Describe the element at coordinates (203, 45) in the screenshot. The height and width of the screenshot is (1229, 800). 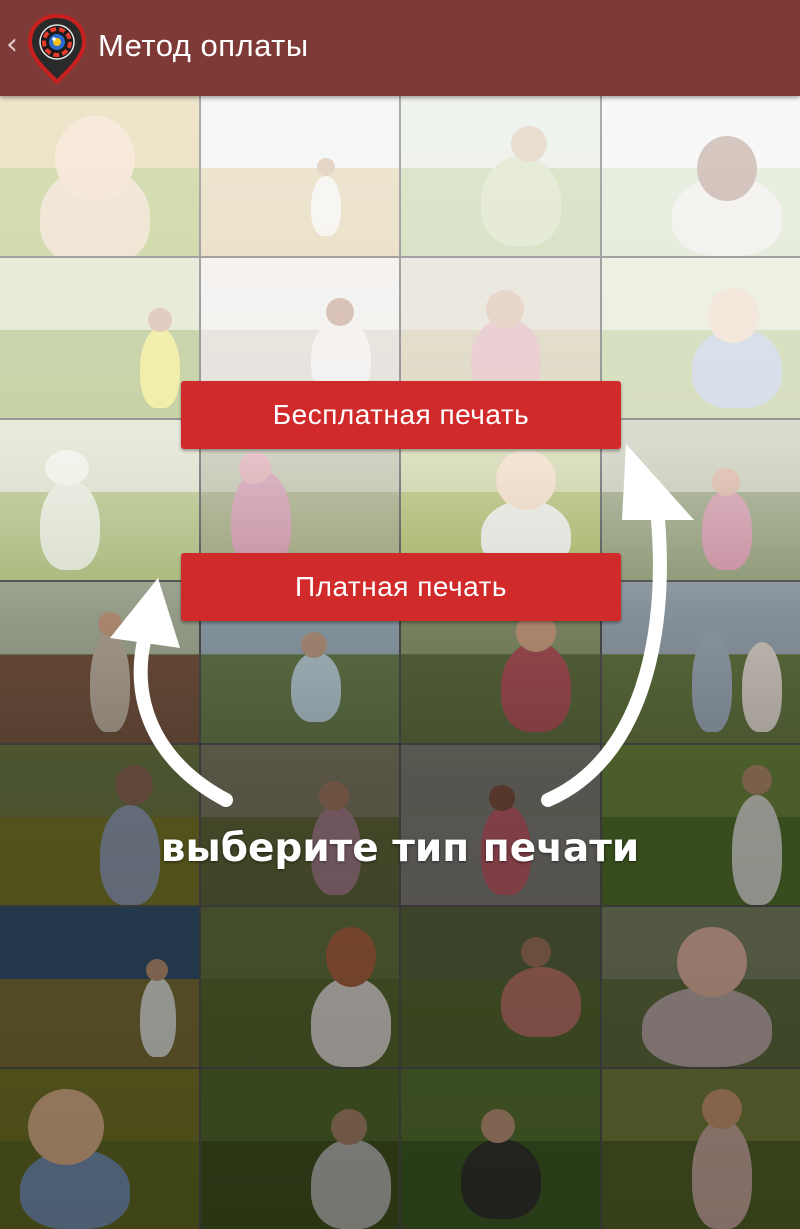
I see `page-title: Метод оплаты` at that location.